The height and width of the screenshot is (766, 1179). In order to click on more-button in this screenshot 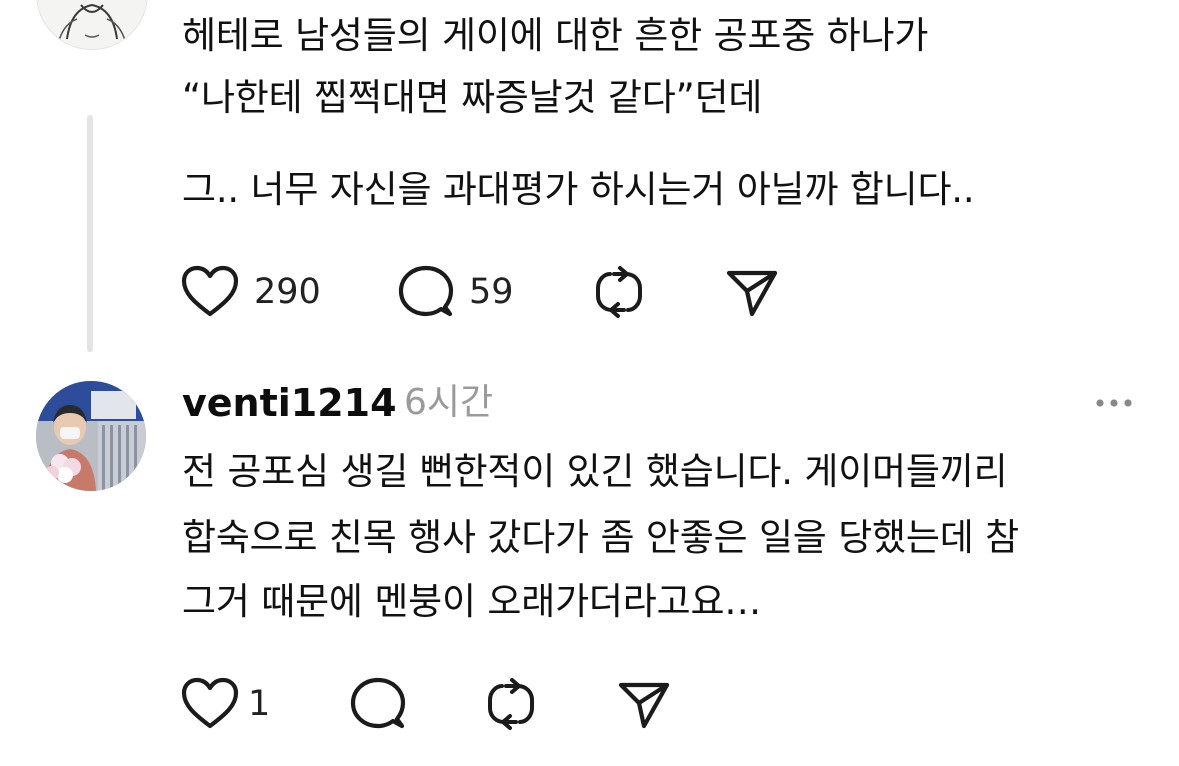, I will do `click(1114, 403)`.